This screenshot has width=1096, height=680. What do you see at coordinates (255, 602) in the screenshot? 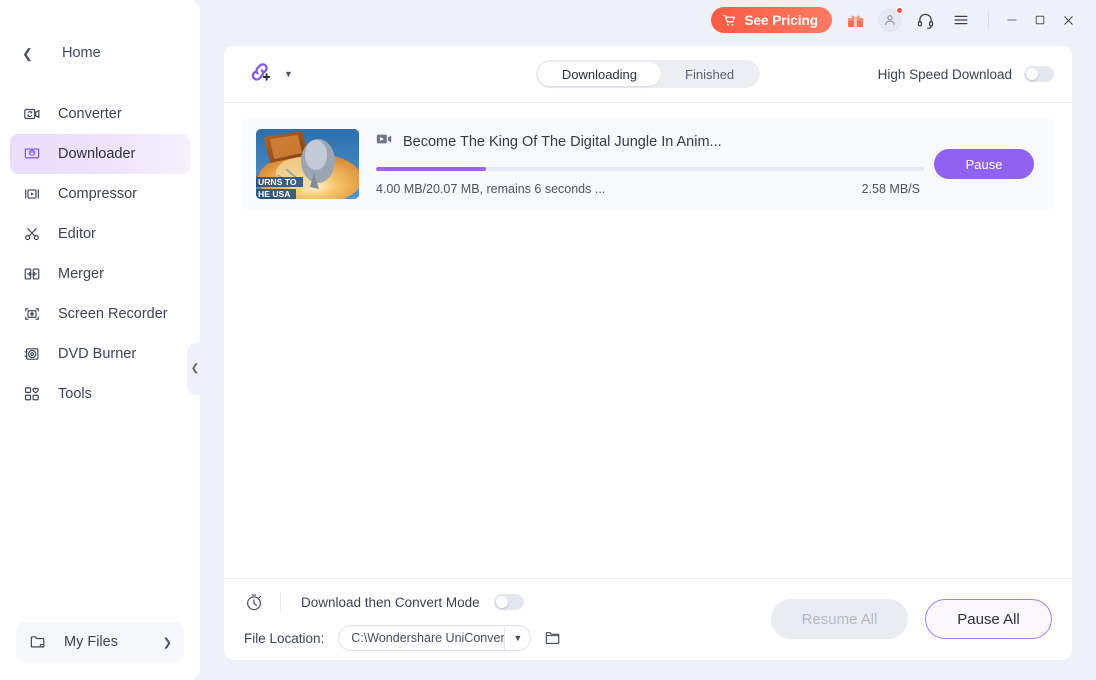
I see `stopwatch-icon` at bounding box center [255, 602].